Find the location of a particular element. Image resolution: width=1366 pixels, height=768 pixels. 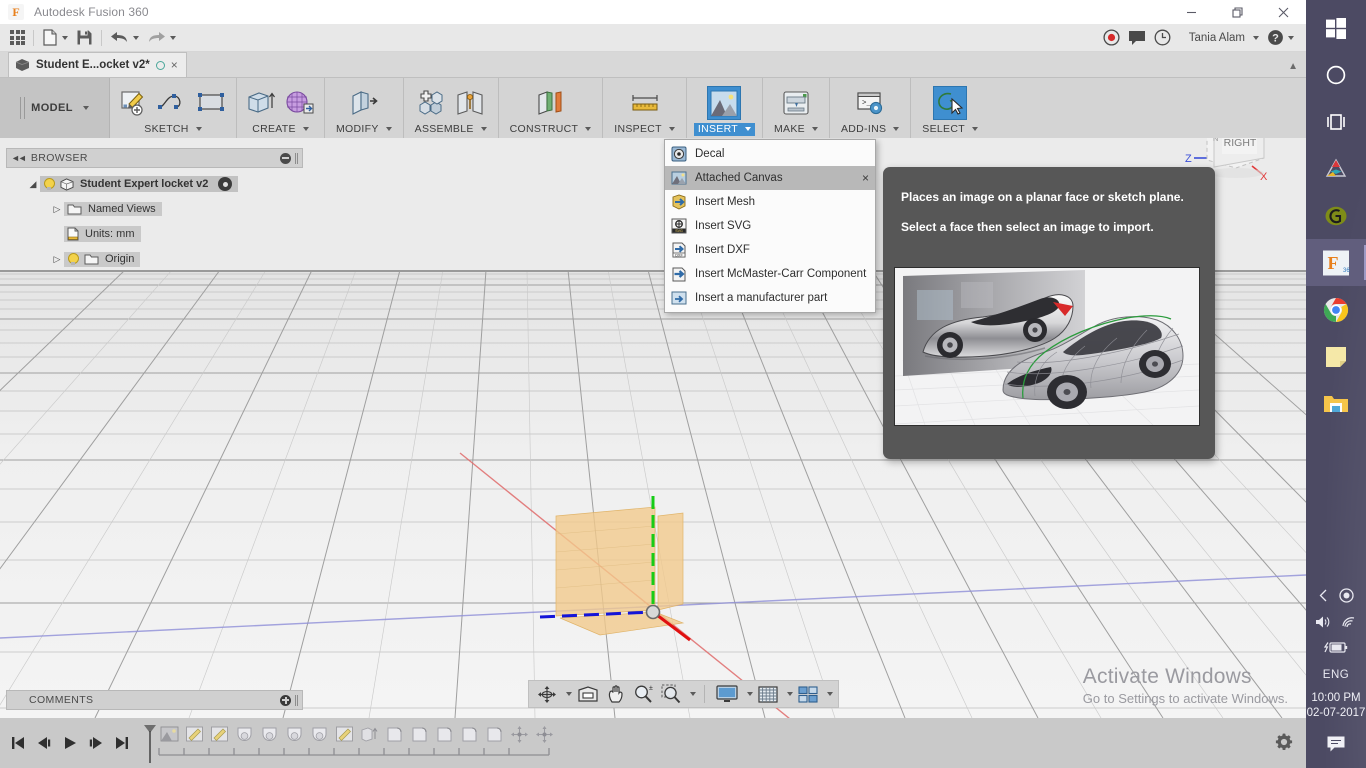

task-view-button is located at coordinates (1336, 121).